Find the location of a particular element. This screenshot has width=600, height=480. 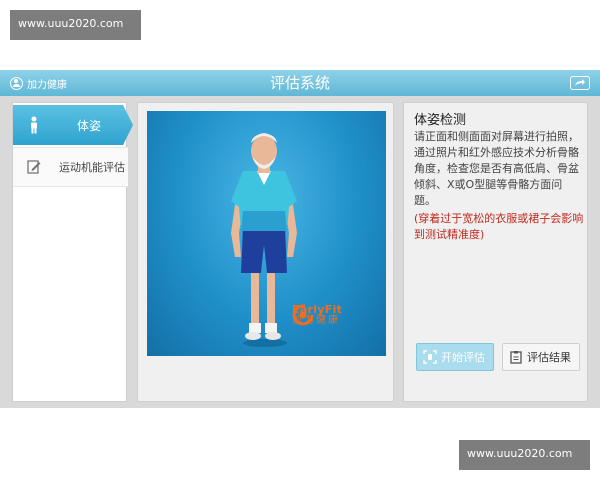

earlyfit-logo: EarlyFit 加力健康 is located at coordinates (317, 315).